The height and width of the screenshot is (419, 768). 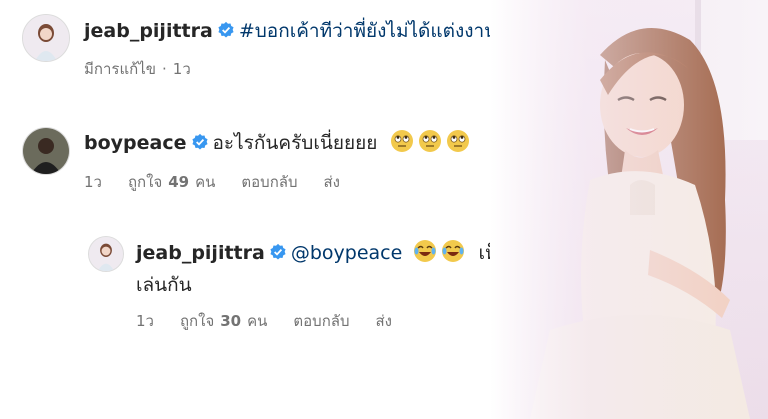 I want to click on comment-likes: ถูกใจ 49 คน, so click(x=171, y=182).